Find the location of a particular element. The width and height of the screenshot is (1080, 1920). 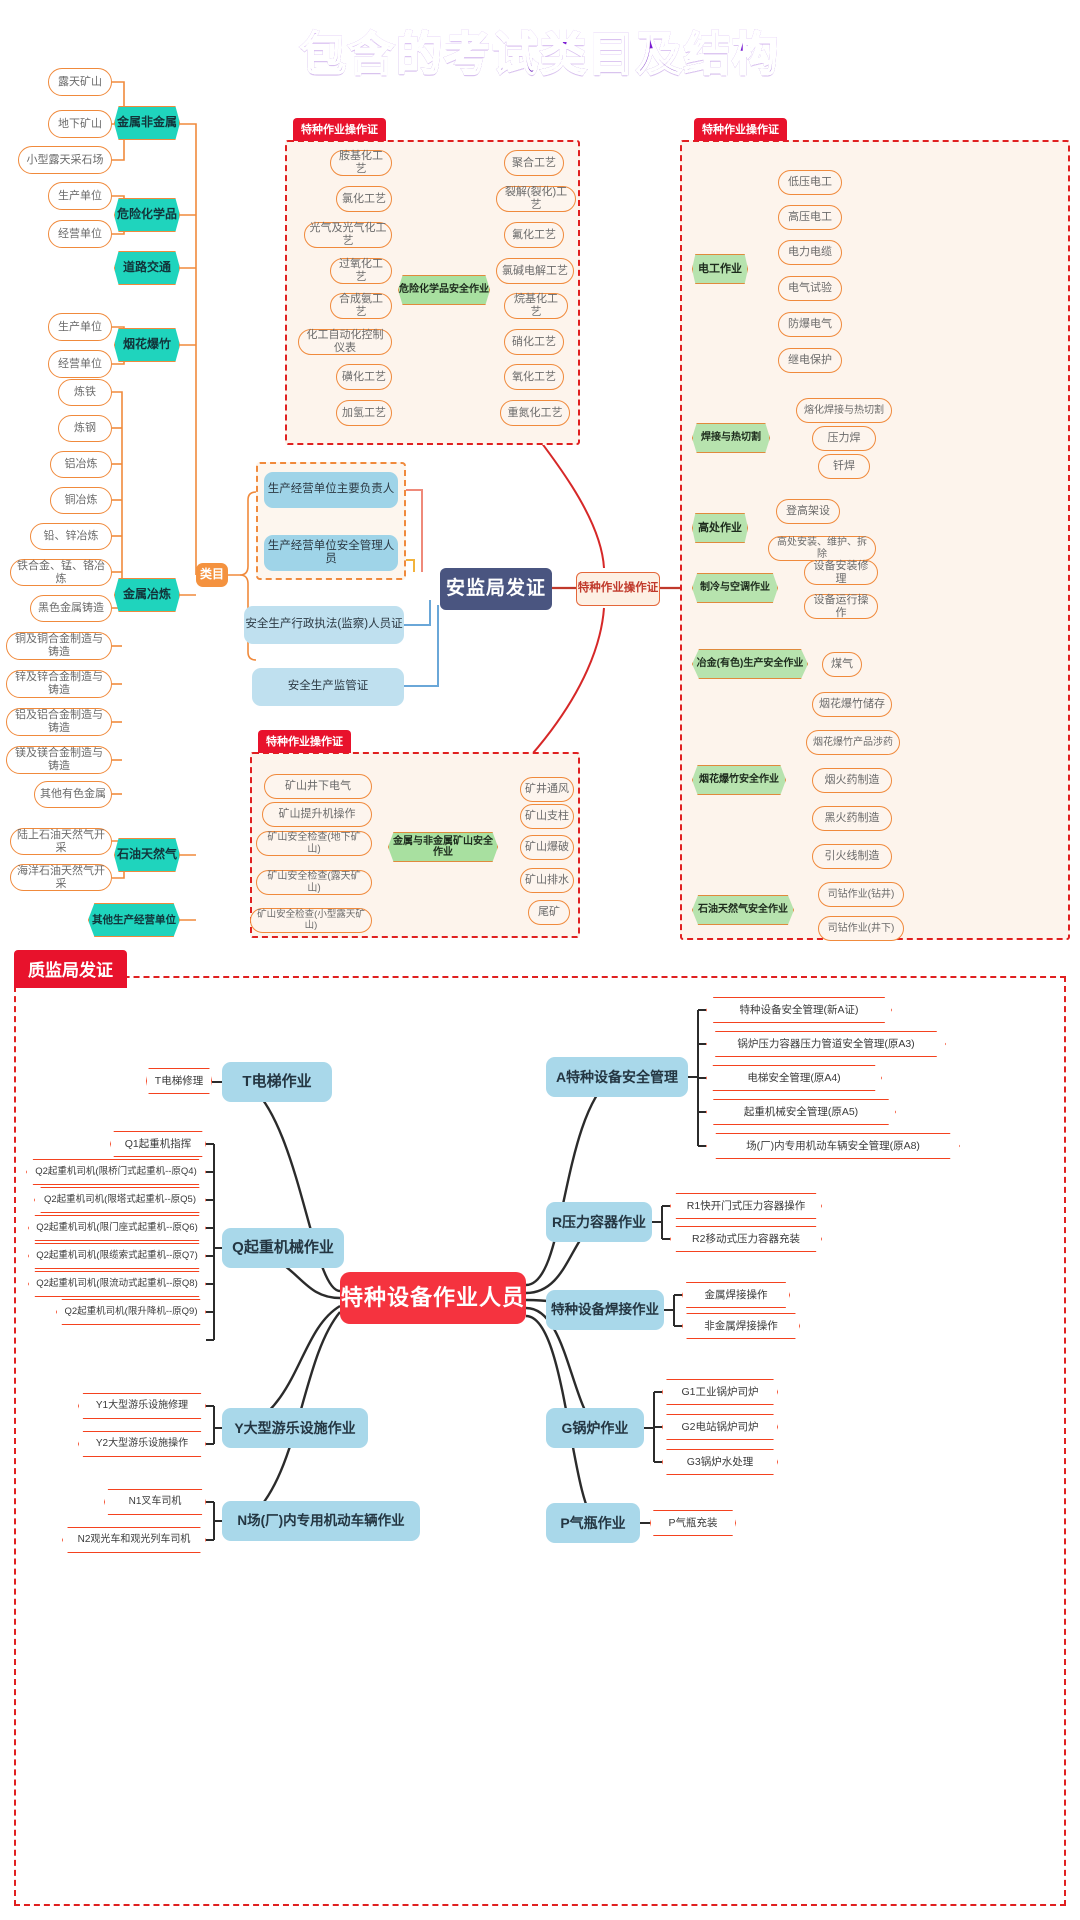

category-pressure-vessel: R压力容器作业 is located at coordinates (599, 1222).